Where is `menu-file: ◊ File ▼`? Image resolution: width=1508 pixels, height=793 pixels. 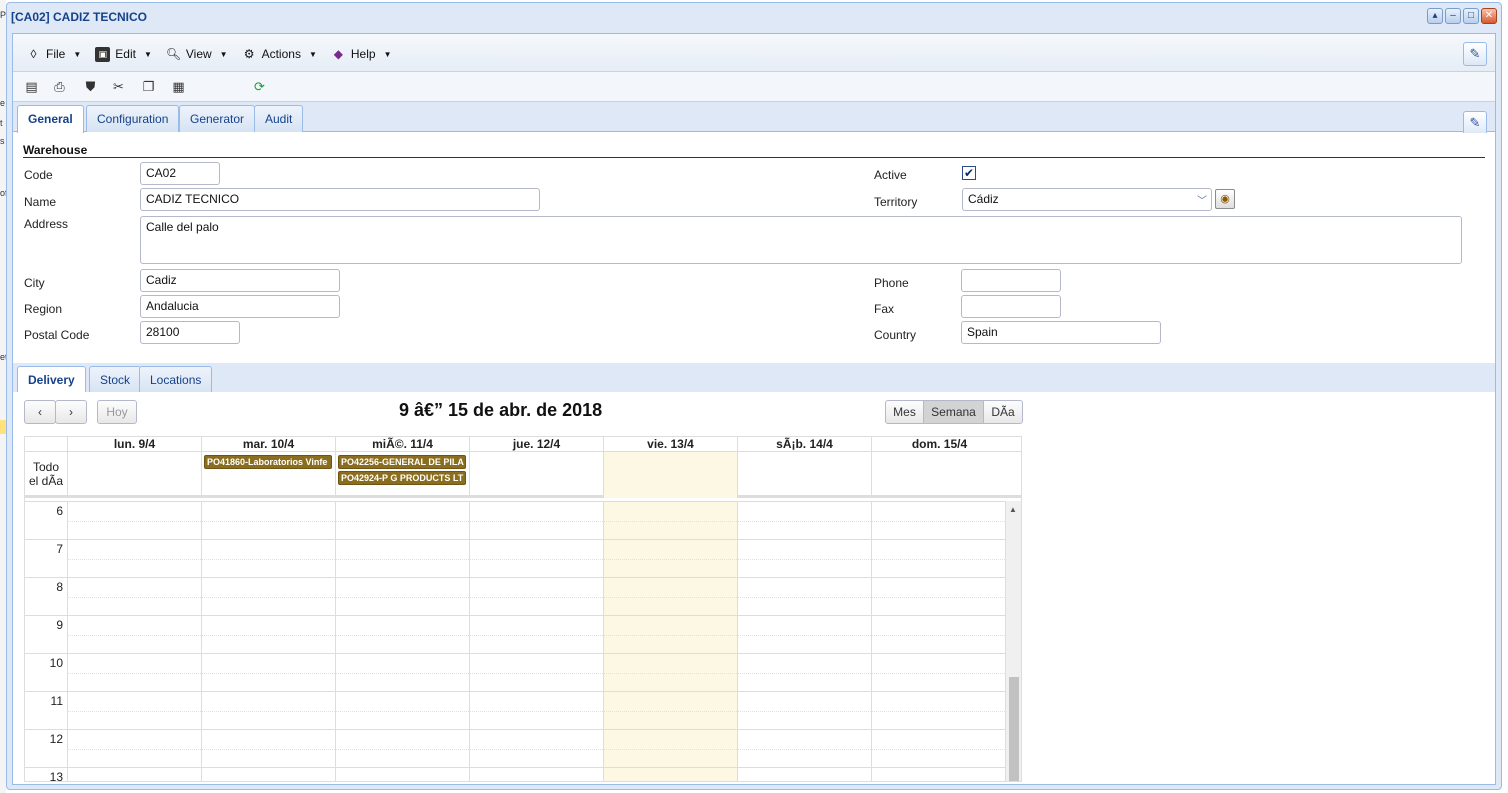
menu-file: ◊ File ▼ is located at coordinates (53, 54).